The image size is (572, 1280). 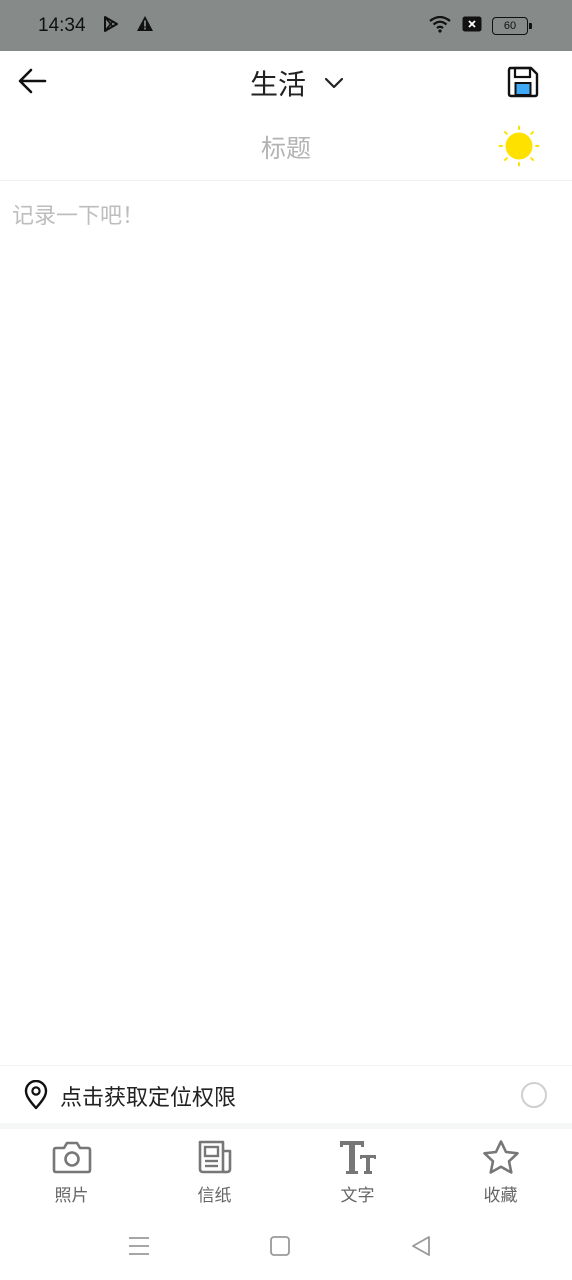 I want to click on tool-photo-label: 照片, so click(x=71, y=1196).